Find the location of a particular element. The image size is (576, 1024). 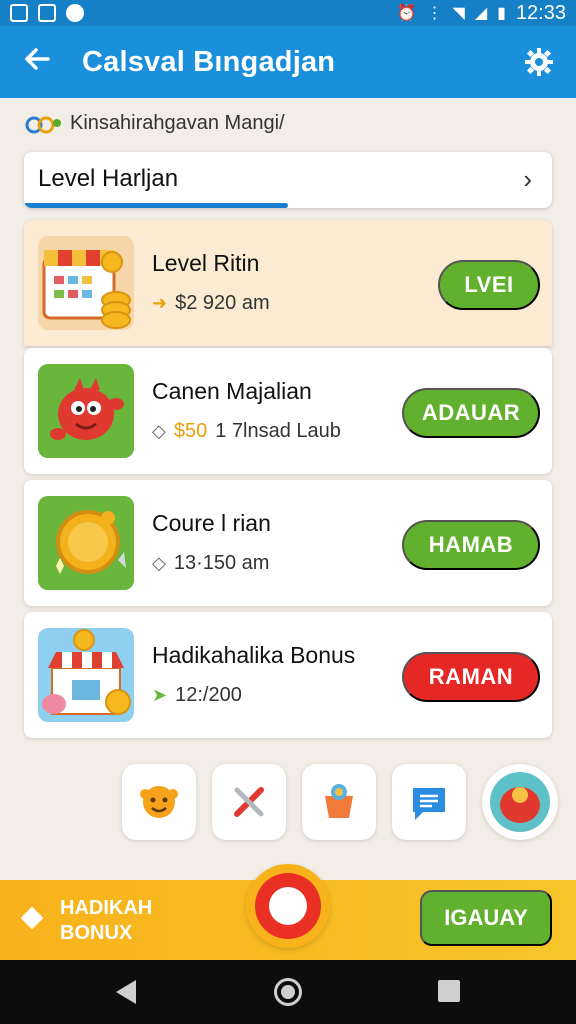

calendar-coins-icon is located at coordinates (86, 283).